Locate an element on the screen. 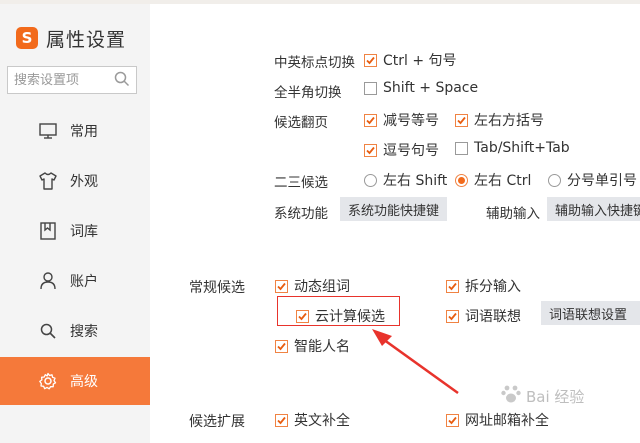 This screenshot has height=443, width=640. baidu-watermark: Bai 经验 is located at coordinates (542, 396).